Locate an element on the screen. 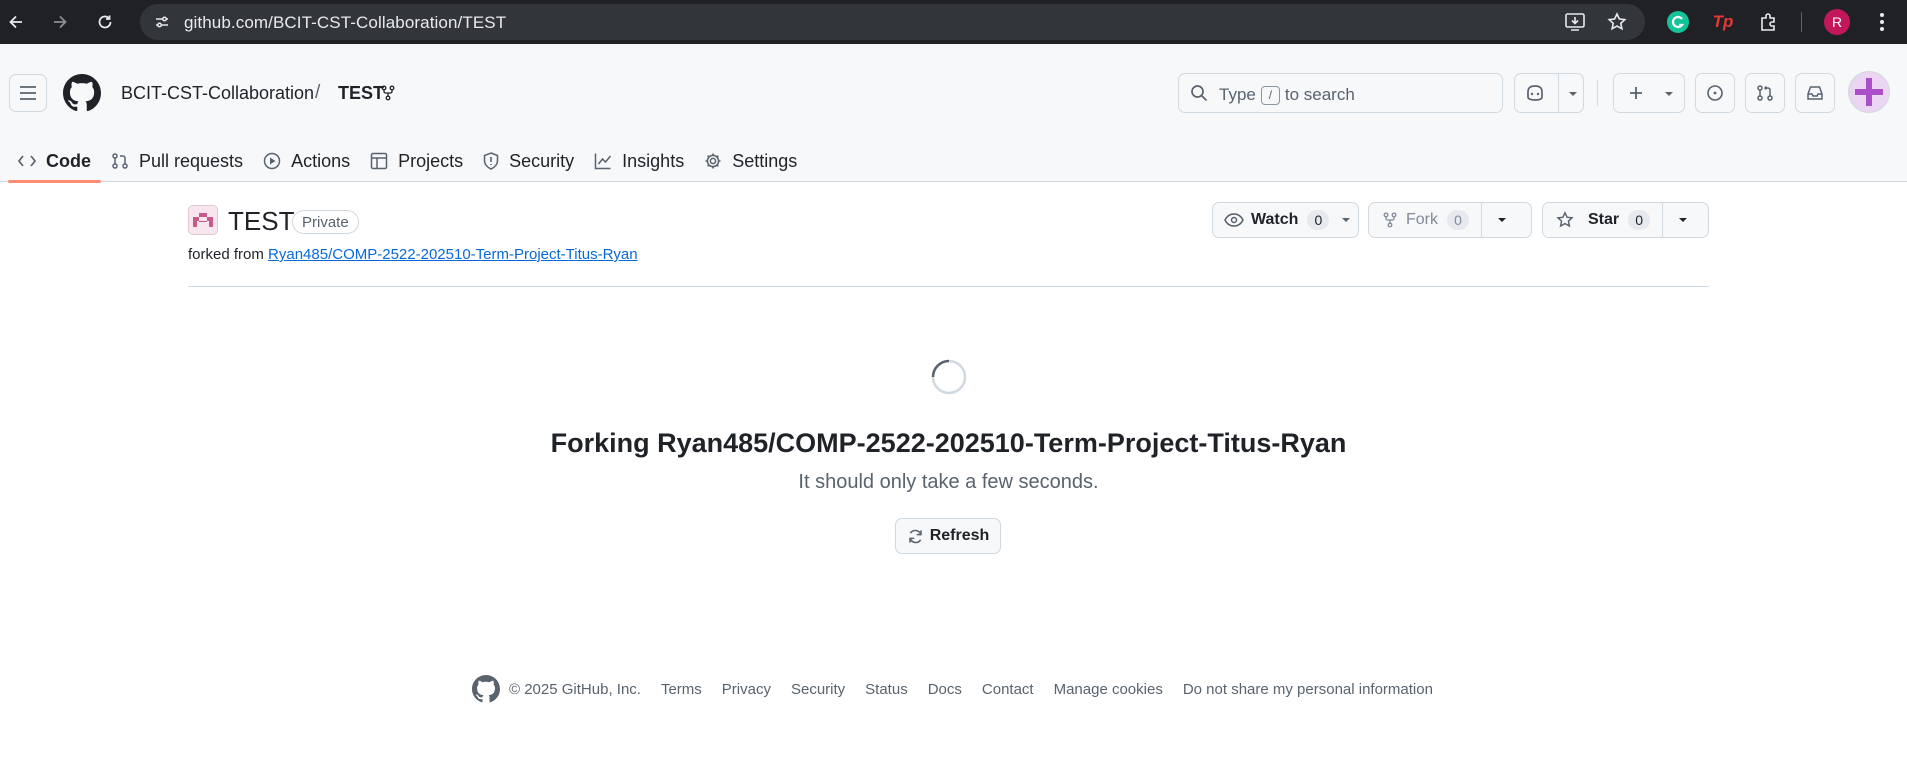 The image size is (1907, 783). watch-button: Watch 0 is located at coordinates (1285, 220).